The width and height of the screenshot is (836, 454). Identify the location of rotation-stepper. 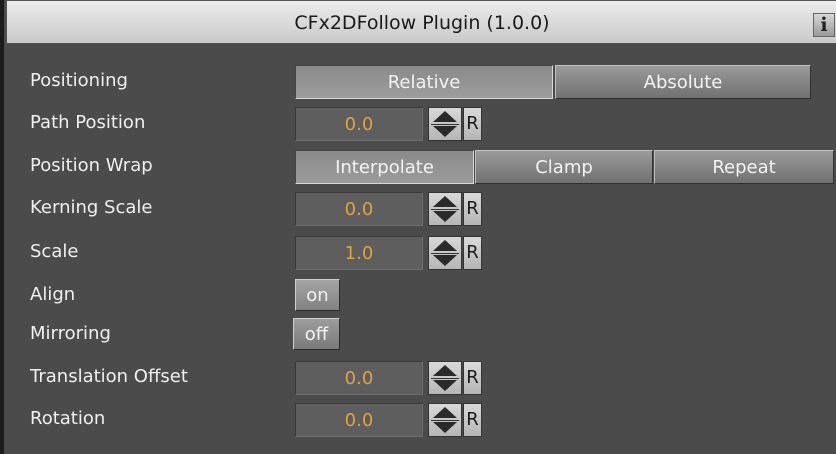
(445, 420).